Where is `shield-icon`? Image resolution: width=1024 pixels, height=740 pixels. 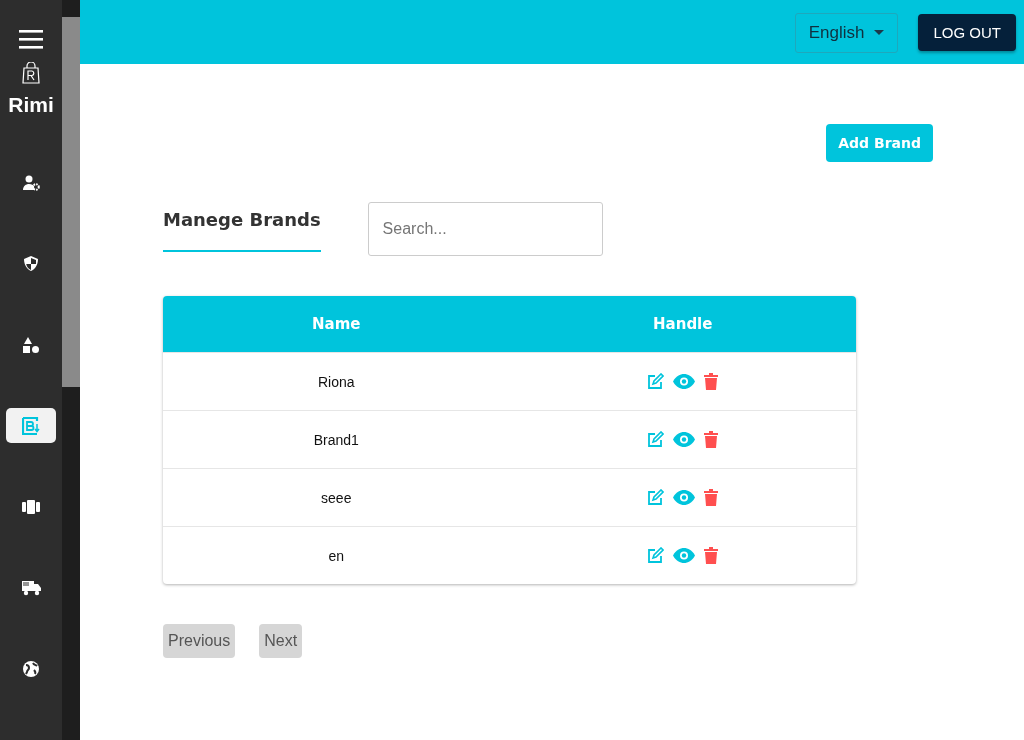 shield-icon is located at coordinates (31, 263).